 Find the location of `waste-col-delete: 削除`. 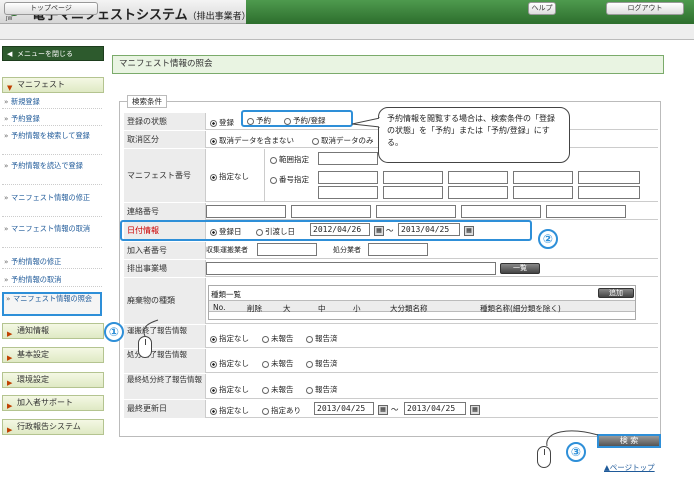

waste-col-delete: 削除 is located at coordinates (254, 308).